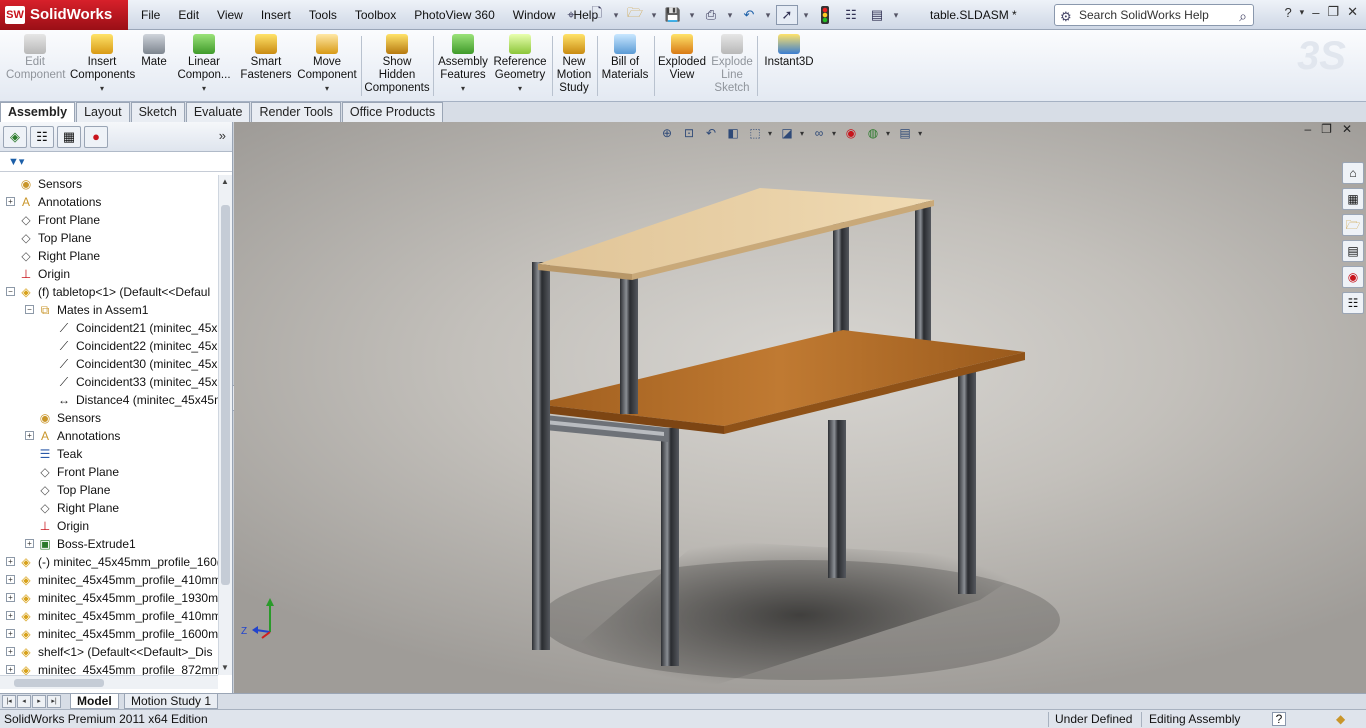  What do you see at coordinates (1353, 303) in the screenshot?
I see `custom-properties-icon: ☷` at bounding box center [1353, 303].